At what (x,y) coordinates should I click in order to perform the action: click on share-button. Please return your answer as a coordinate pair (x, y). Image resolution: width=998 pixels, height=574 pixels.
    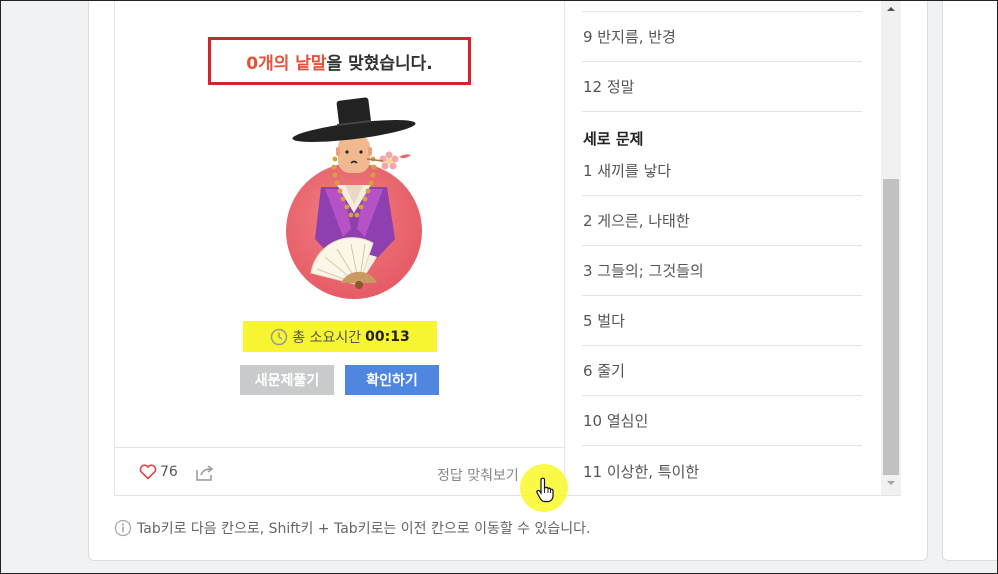
    Looking at the image, I should click on (205, 475).